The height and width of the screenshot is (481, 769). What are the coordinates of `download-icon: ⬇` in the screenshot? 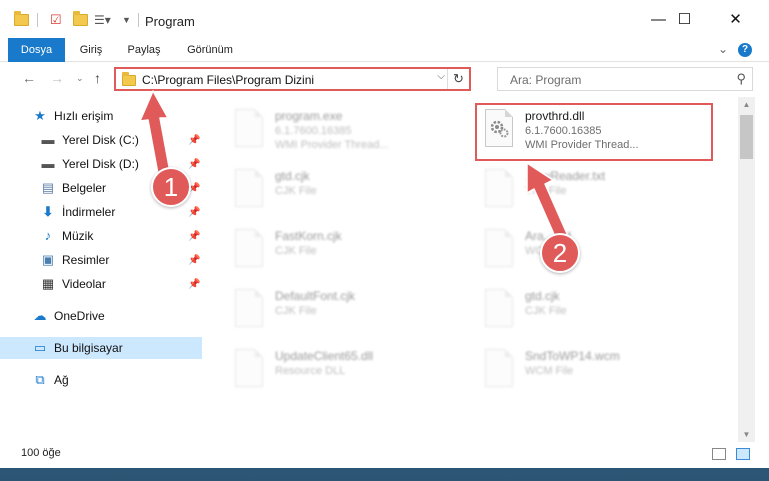 It's located at (48, 211).